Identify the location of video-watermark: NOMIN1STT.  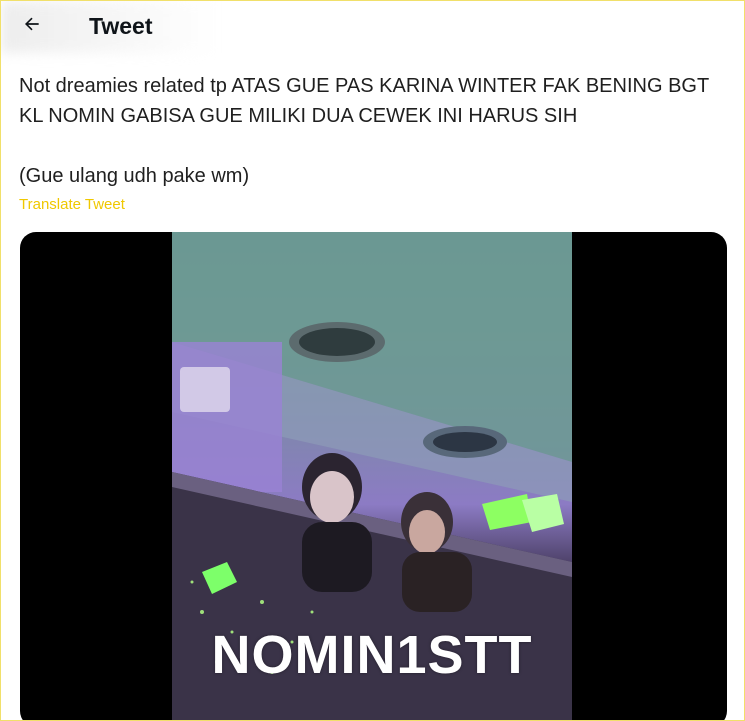
(372, 655).